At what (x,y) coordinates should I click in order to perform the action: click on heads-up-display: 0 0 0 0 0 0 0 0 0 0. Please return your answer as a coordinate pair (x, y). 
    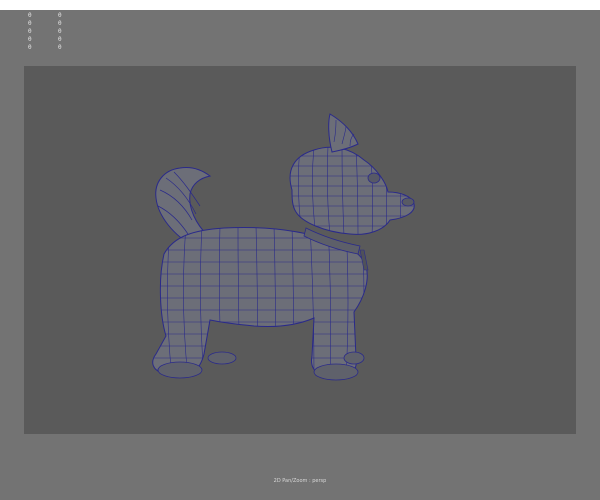
    Looking at the image, I should click on (53, 32).